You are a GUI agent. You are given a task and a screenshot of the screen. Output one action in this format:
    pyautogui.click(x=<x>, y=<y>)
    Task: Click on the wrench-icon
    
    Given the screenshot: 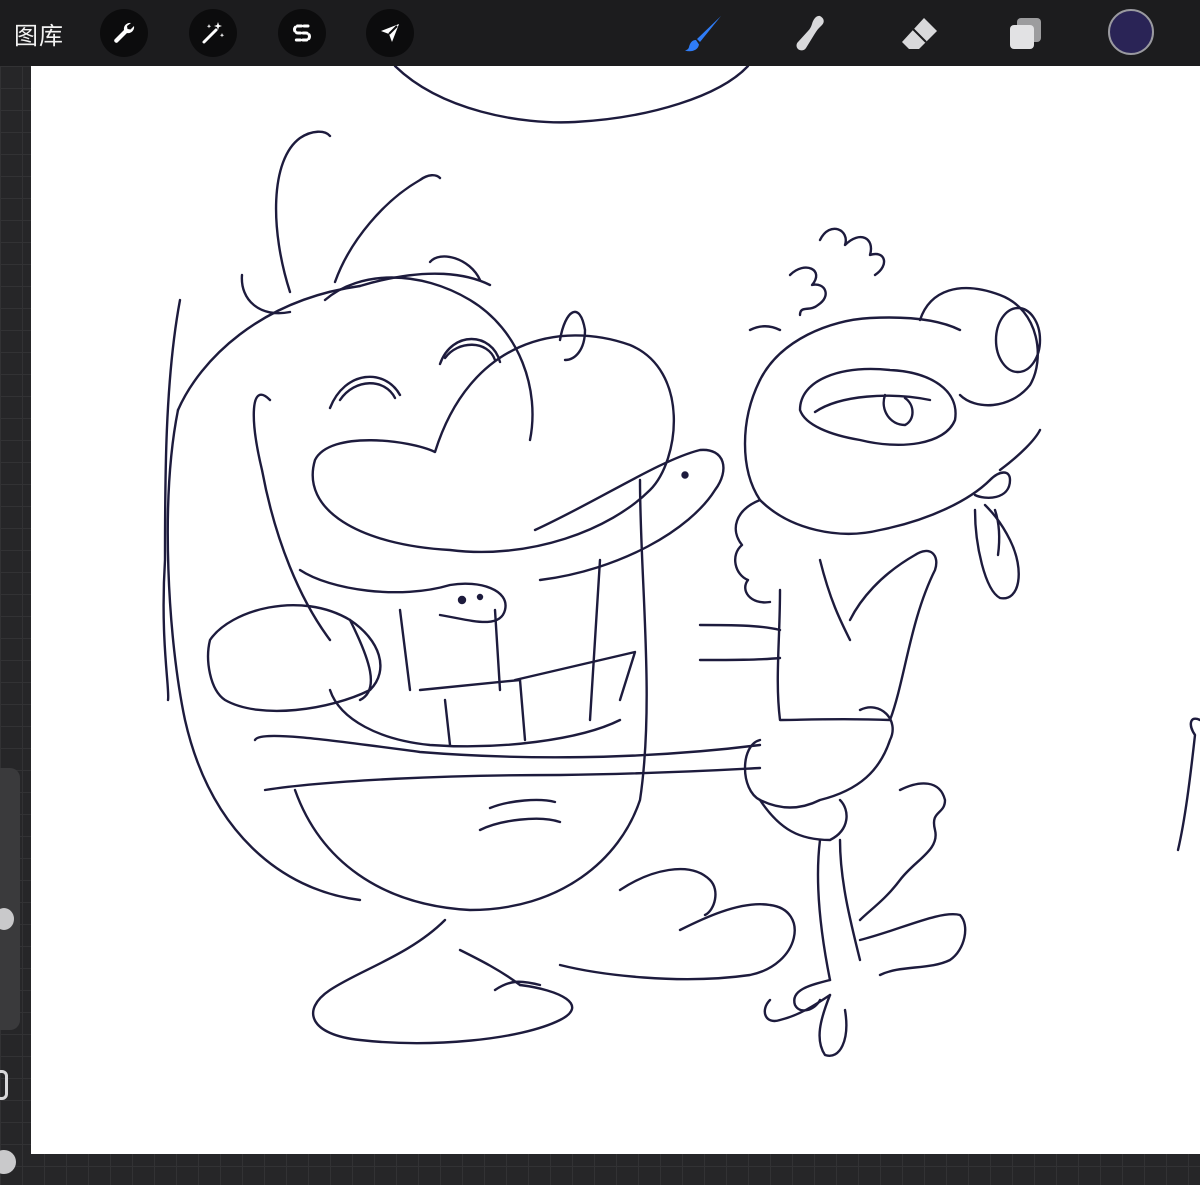 What is the action you would take?
    pyautogui.click(x=124, y=32)
    